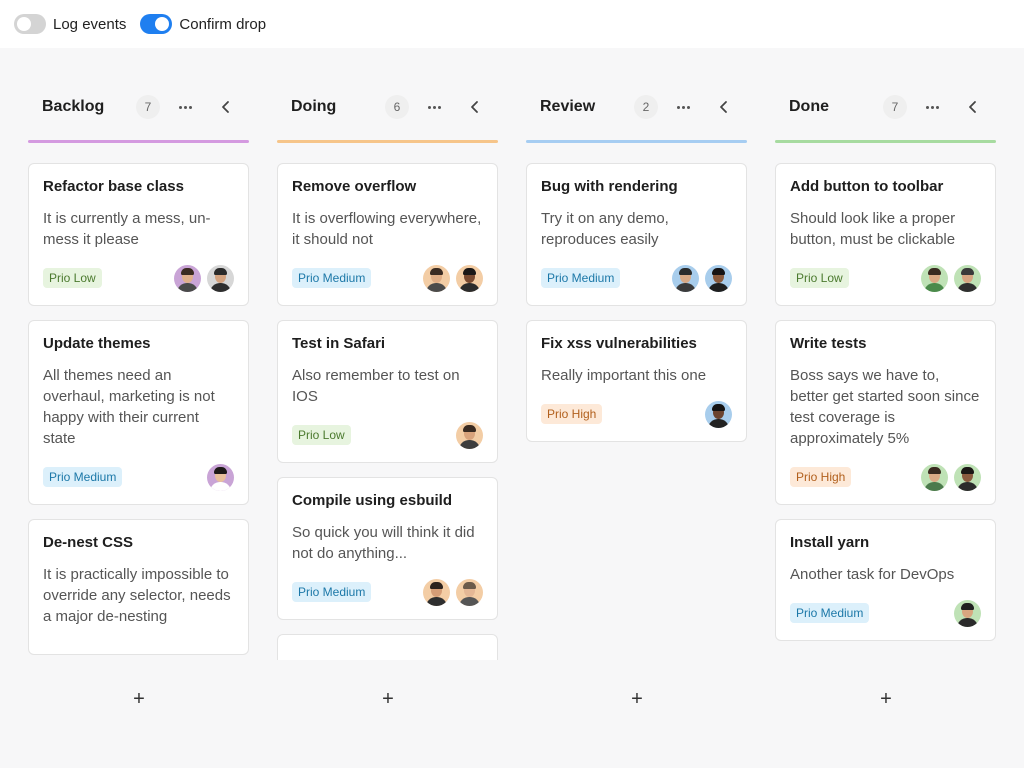  What do you see at coordinates (387, 115) in the screenshot?
I see `column-header: Doing 6` at bounding box center [387, 115].